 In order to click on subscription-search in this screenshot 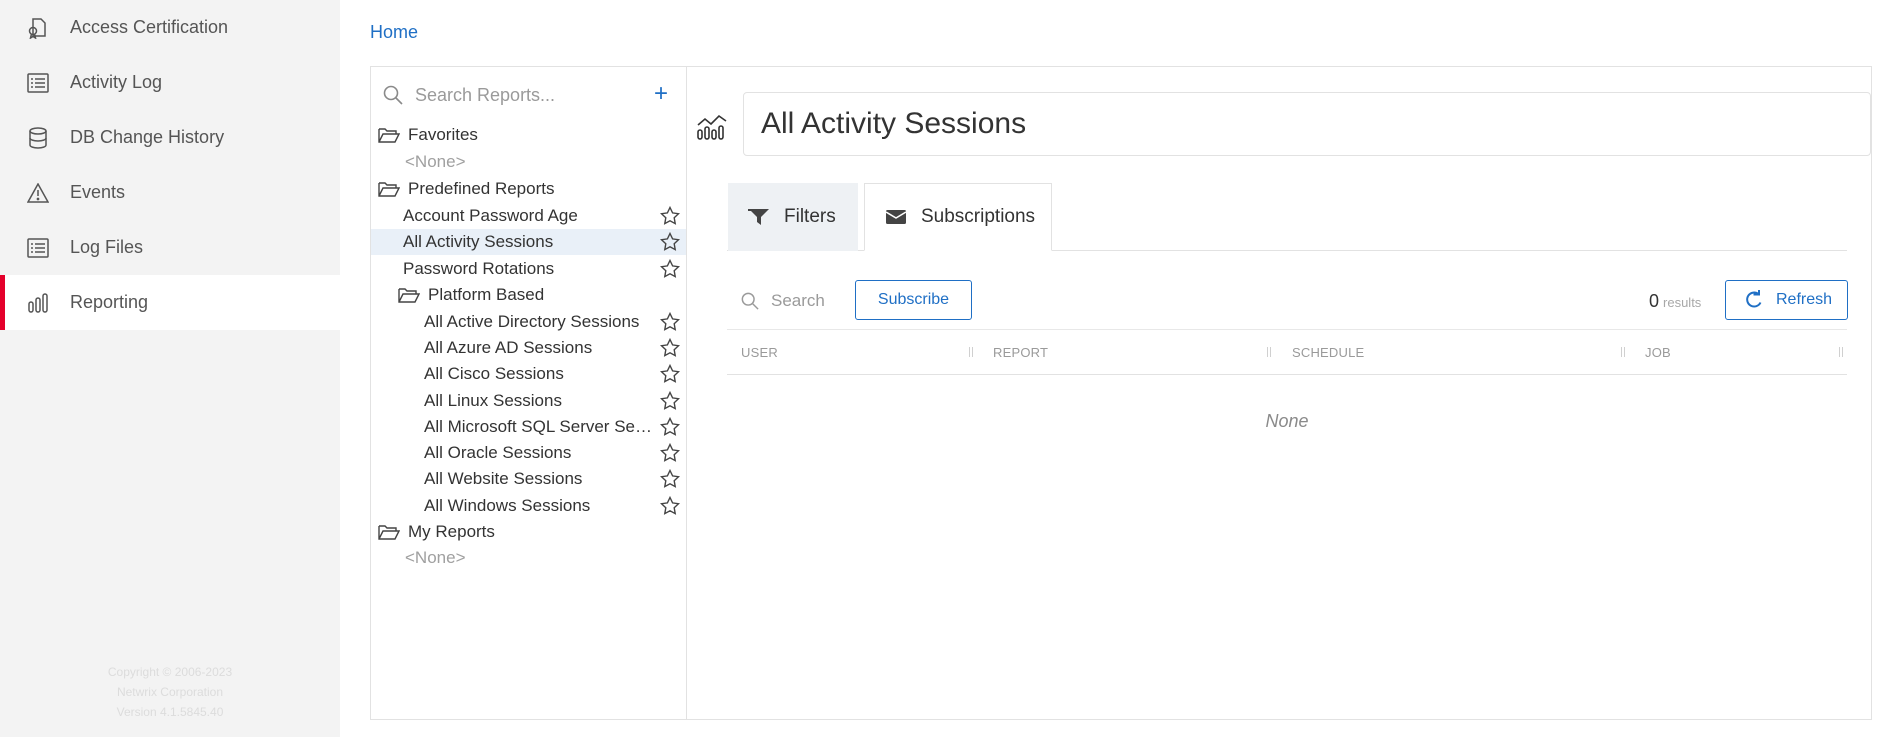, I will do `click(801, 301)`.